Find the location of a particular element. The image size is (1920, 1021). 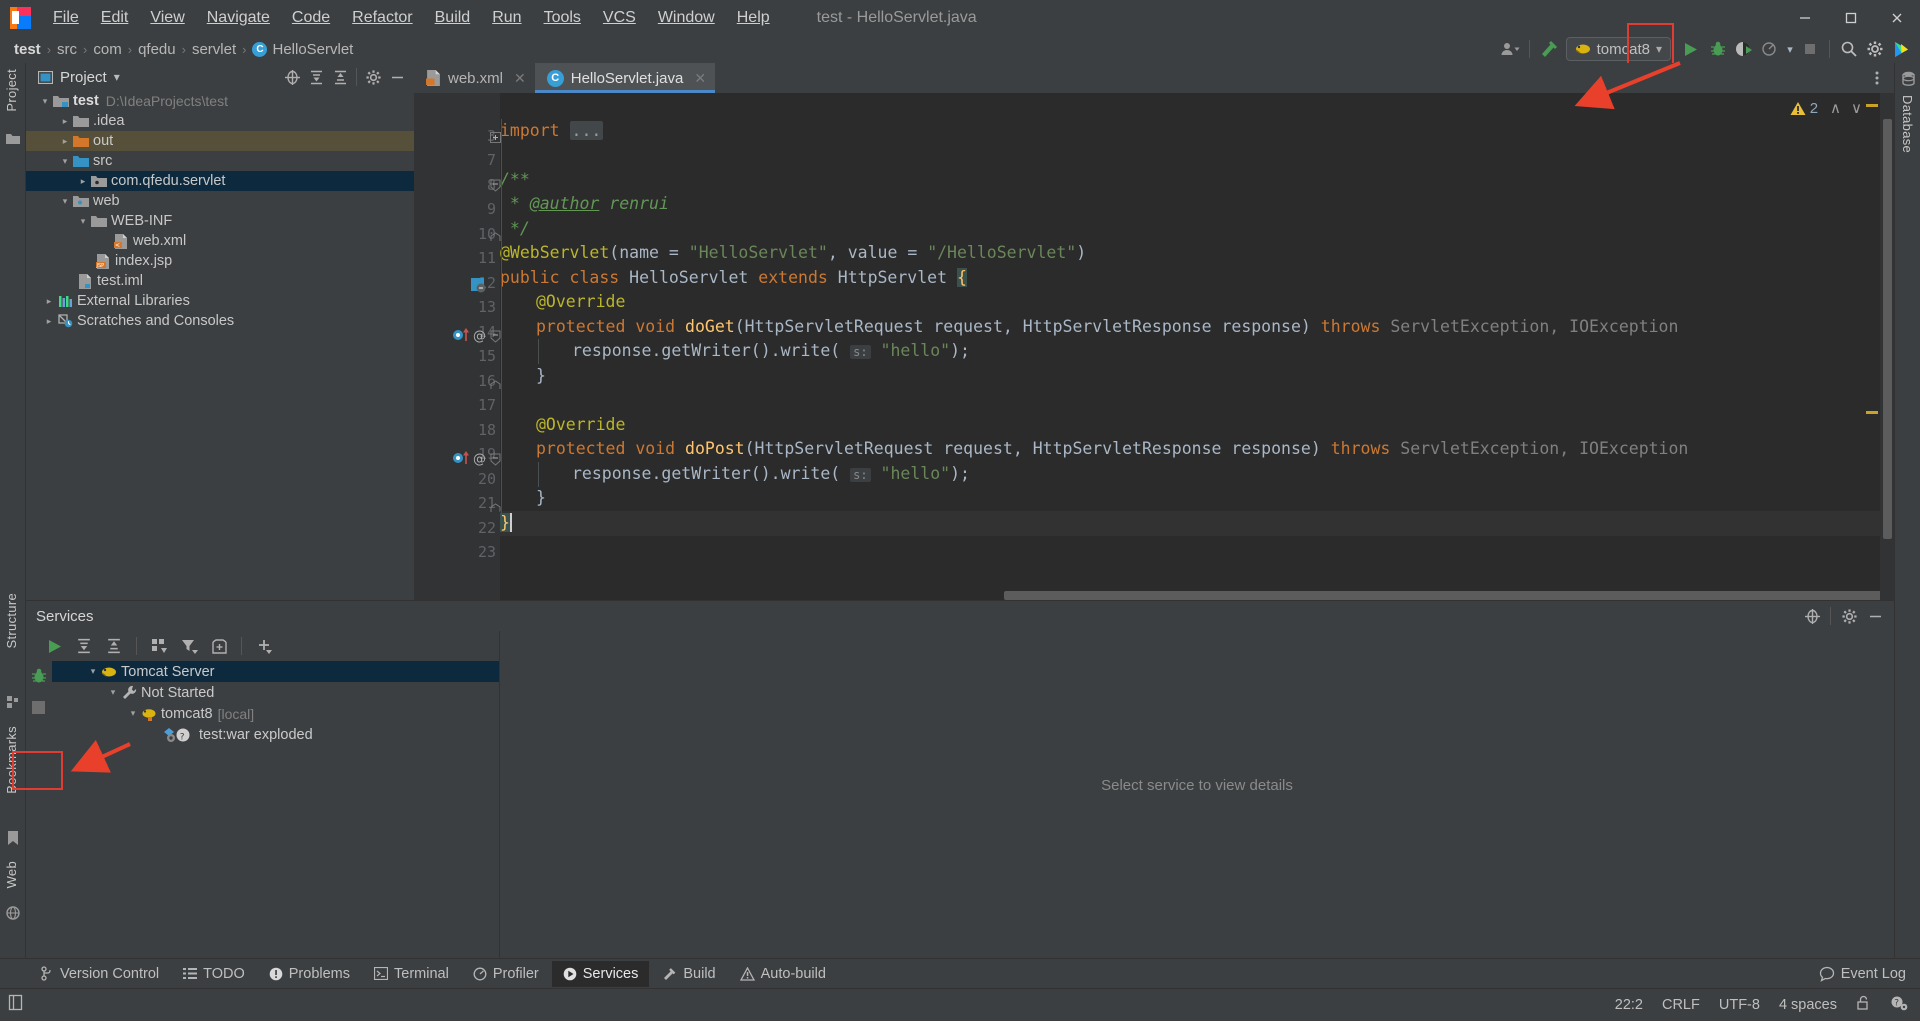

services-item-tomcat8-local: ▾ tomcat8 [local] is located at coordinates (275, 713).